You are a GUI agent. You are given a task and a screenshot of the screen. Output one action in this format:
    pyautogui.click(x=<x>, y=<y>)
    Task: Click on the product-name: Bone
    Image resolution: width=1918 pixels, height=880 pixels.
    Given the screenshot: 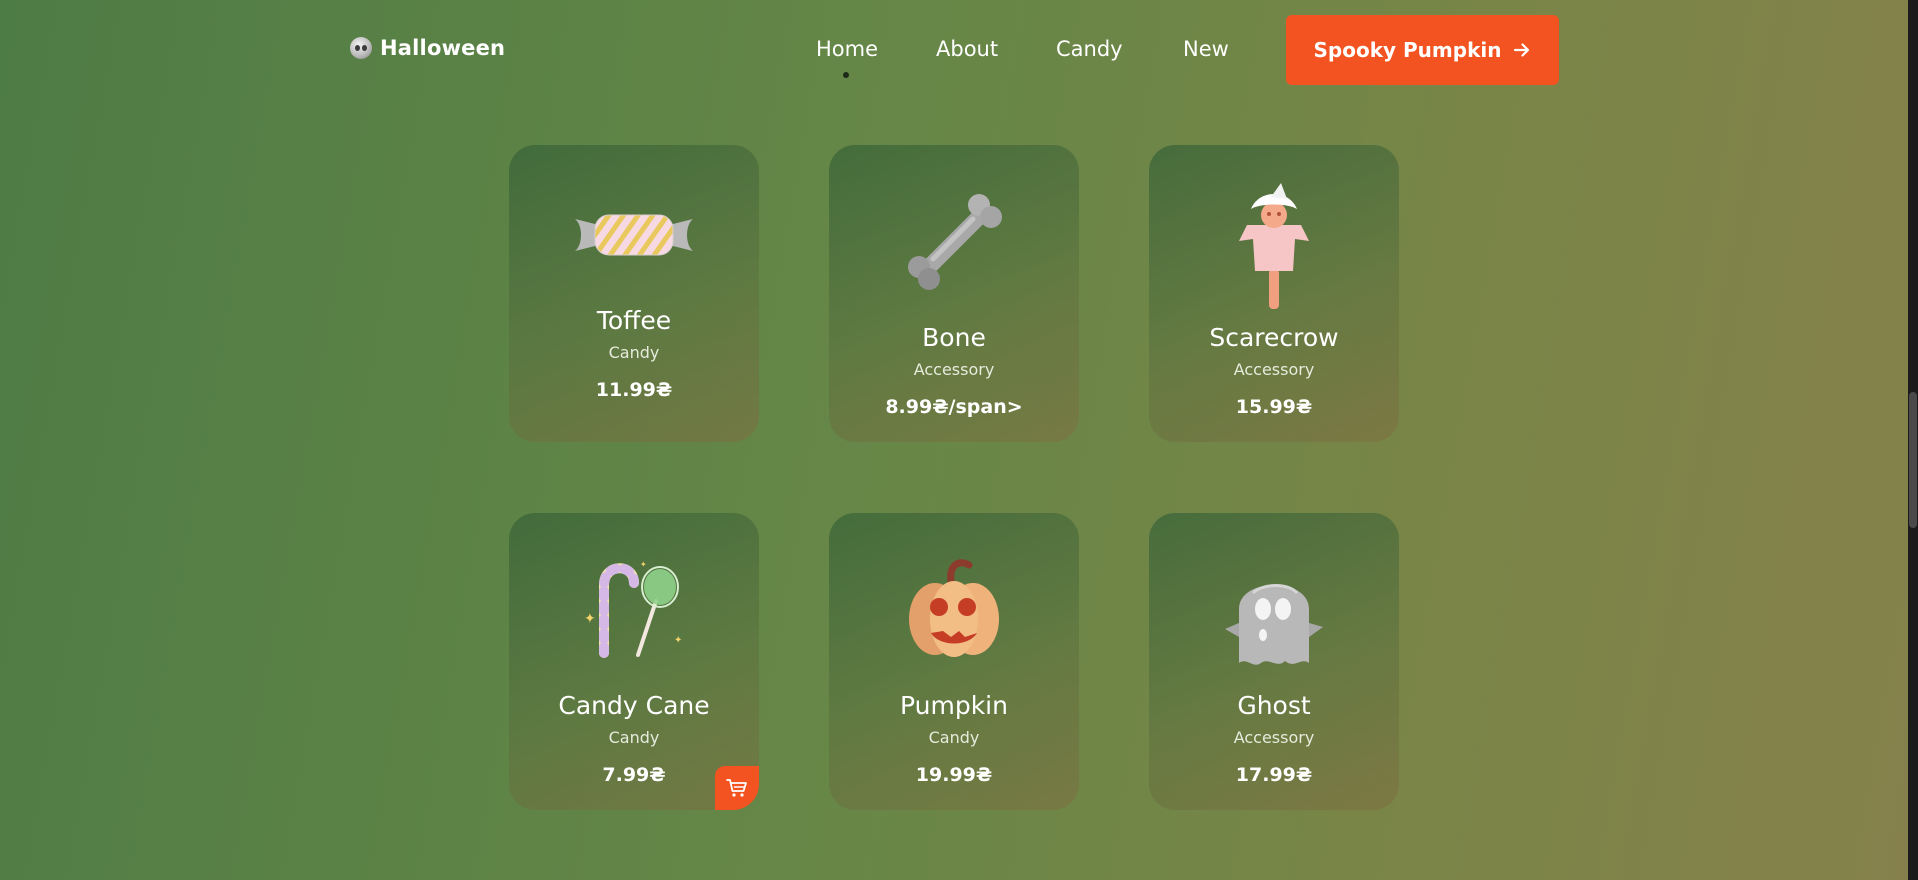 What is the action you would take?
    pyautogui.click(x=954, y=337)
    